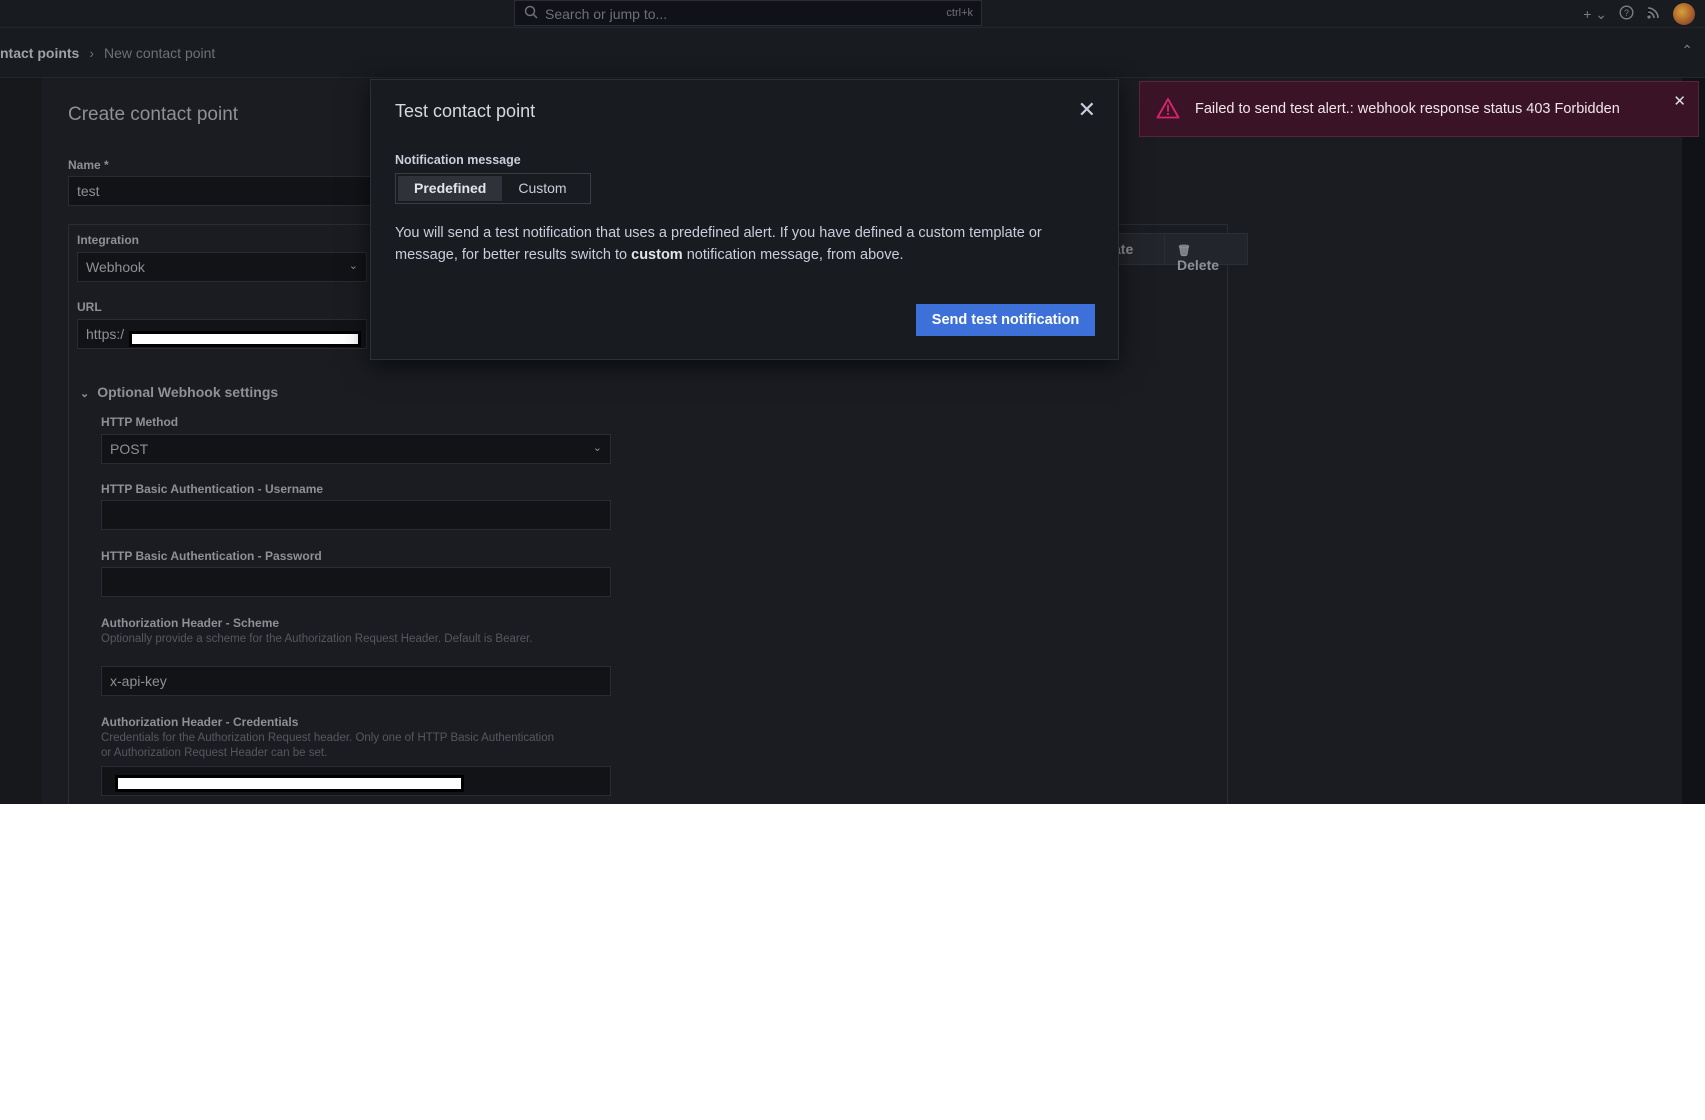 This screenshot has height=1120, width=1705. Describe the element at coordinates (531, 13) in the screenshot. I see `search-icon` at that location.